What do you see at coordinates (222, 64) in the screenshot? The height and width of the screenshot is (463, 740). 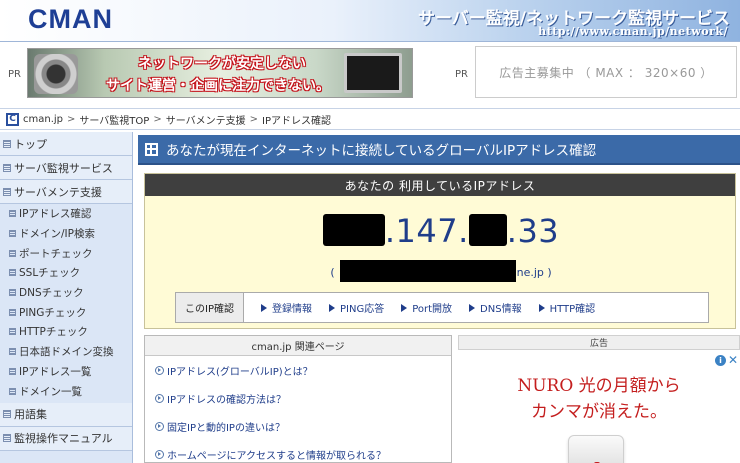 I see `banner-line-1: ネットワークが安定しない` at bounding box center [222, 64].